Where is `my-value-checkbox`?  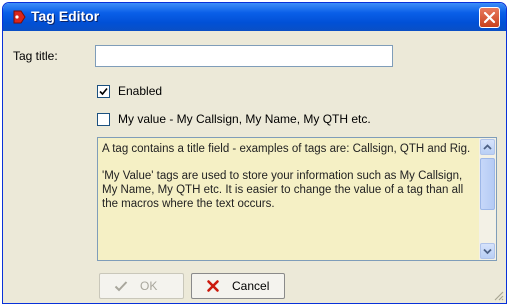
my-value-checkbox is located at coordinates (103, 119).